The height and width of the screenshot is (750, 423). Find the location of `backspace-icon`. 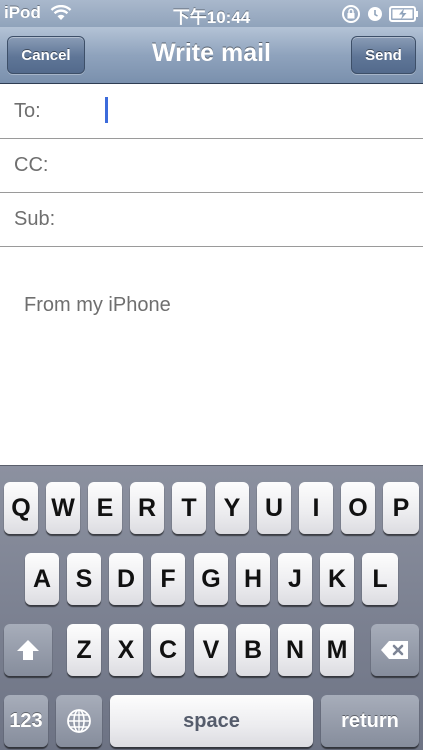

backspace-icon is located at coordinates (394, 650).